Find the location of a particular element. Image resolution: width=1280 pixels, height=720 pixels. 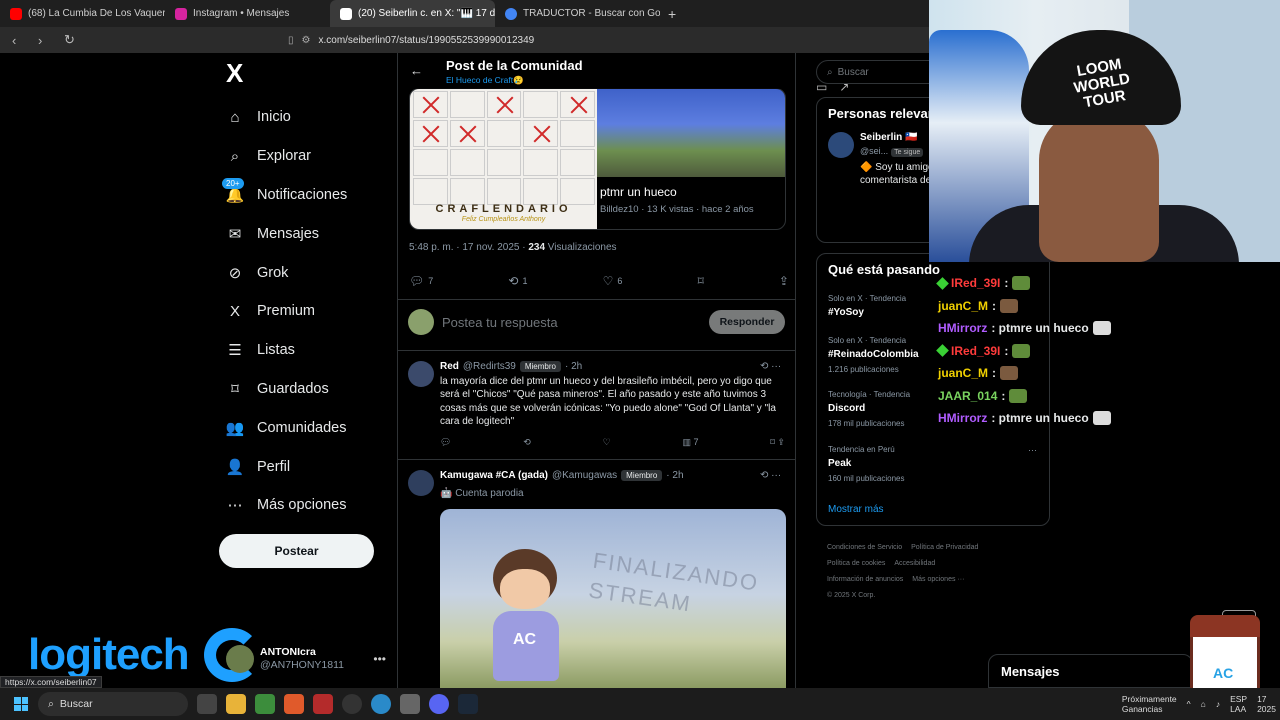

microphone-icon: ♪ is located at coordinates (1218, 704).